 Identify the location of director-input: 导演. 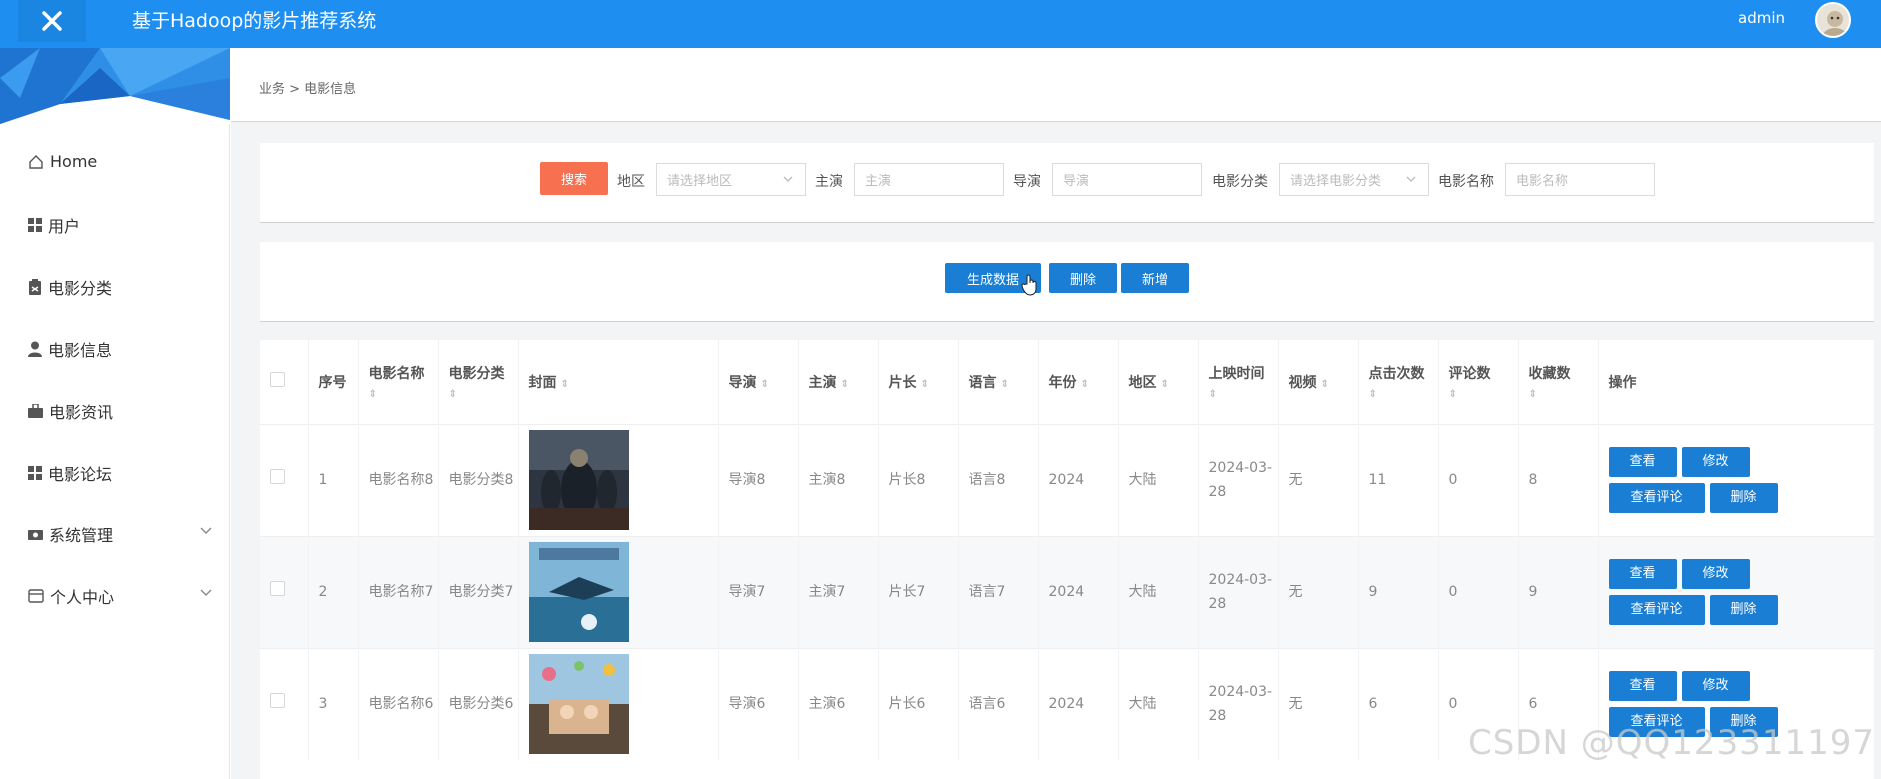
(1127, 179).